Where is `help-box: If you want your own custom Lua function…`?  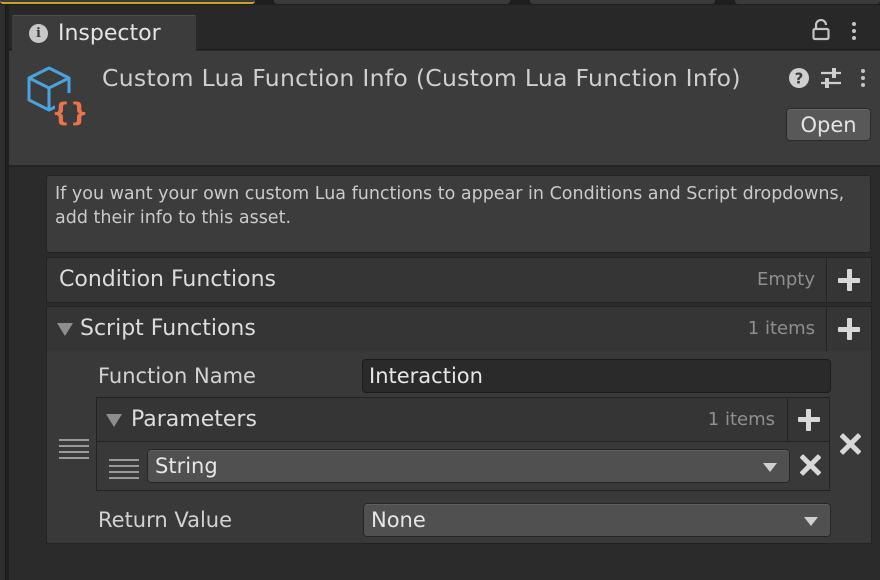
help-box: If you want your own custom Lua function… is located at coordinates (458, 214).